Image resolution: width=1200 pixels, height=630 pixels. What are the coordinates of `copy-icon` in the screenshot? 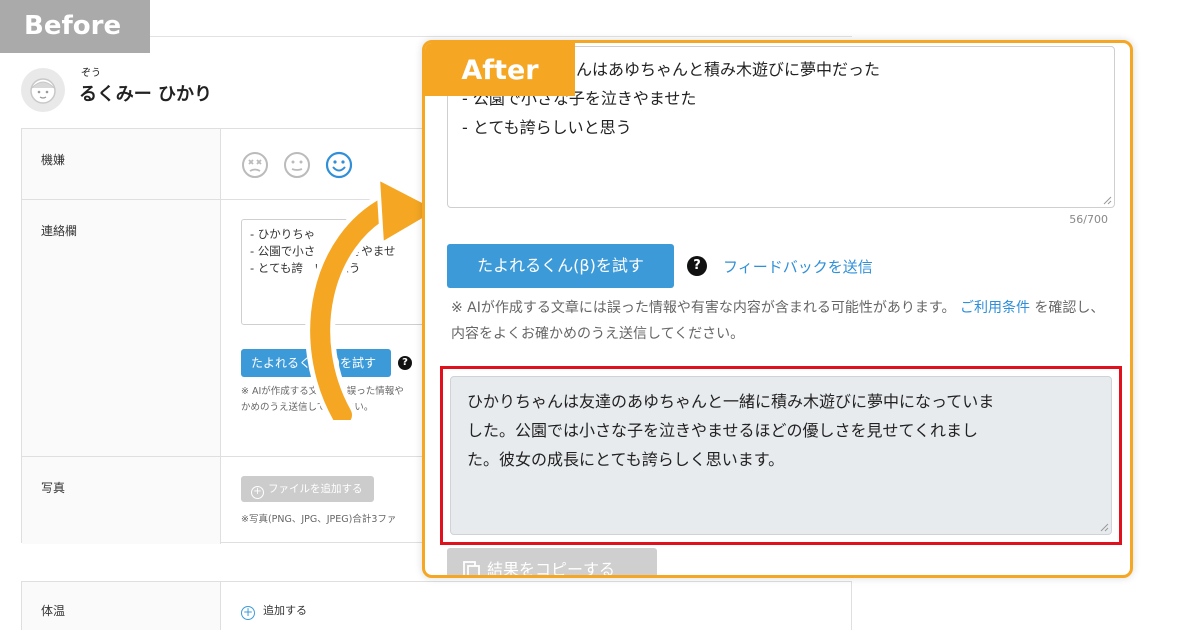 It's located at (471, 568).